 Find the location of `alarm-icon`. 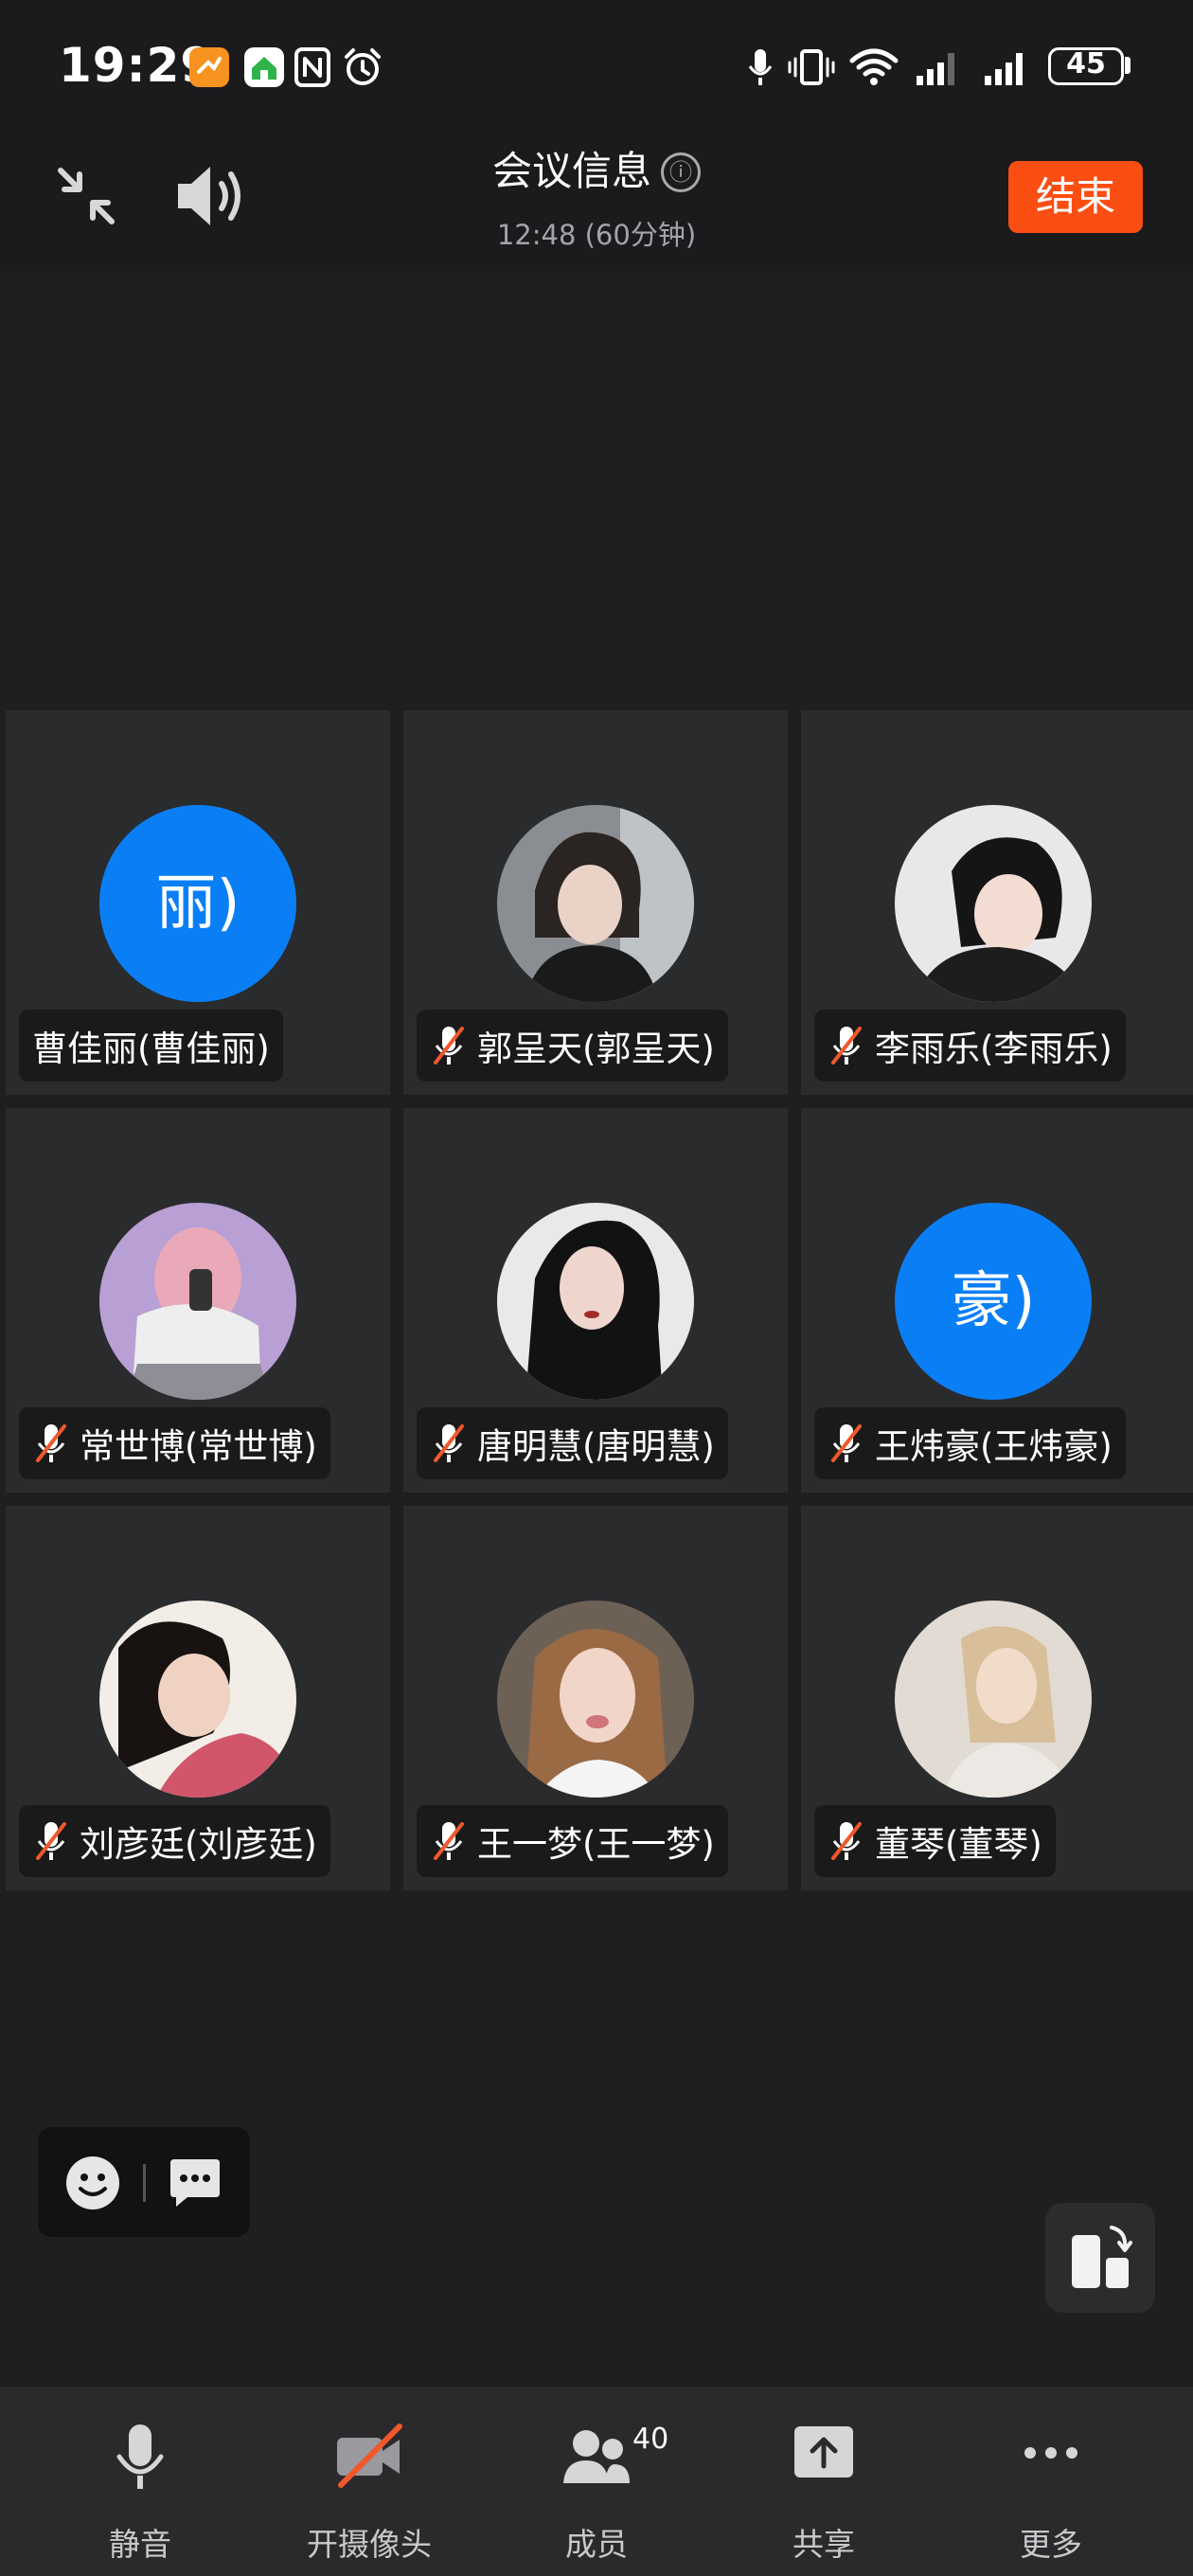

alarm-icon is located at coordinates (363, 66).